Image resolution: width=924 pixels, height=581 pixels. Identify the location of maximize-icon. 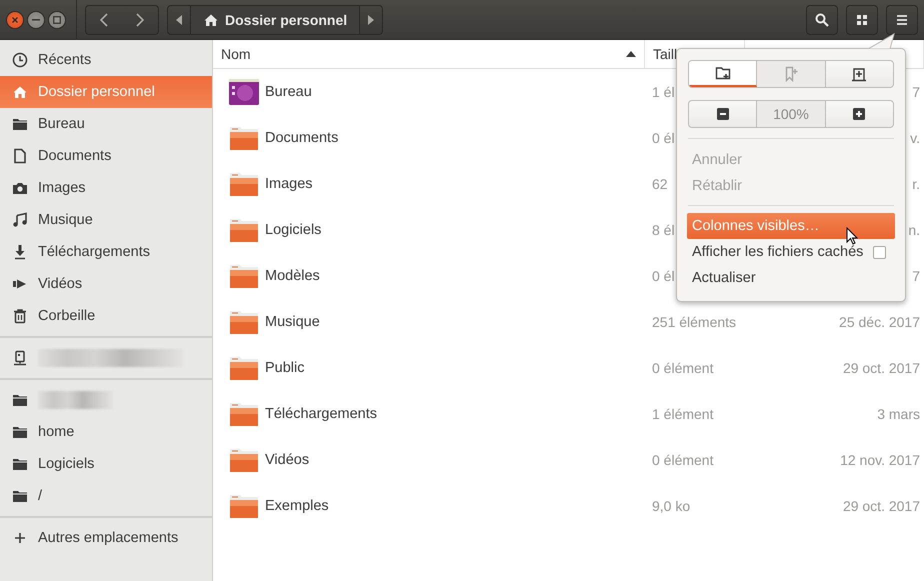
(57, 20).